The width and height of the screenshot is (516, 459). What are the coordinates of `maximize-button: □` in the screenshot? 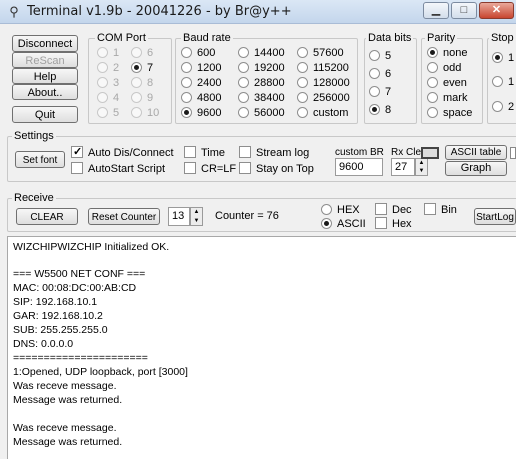 It's located at (464, 10).